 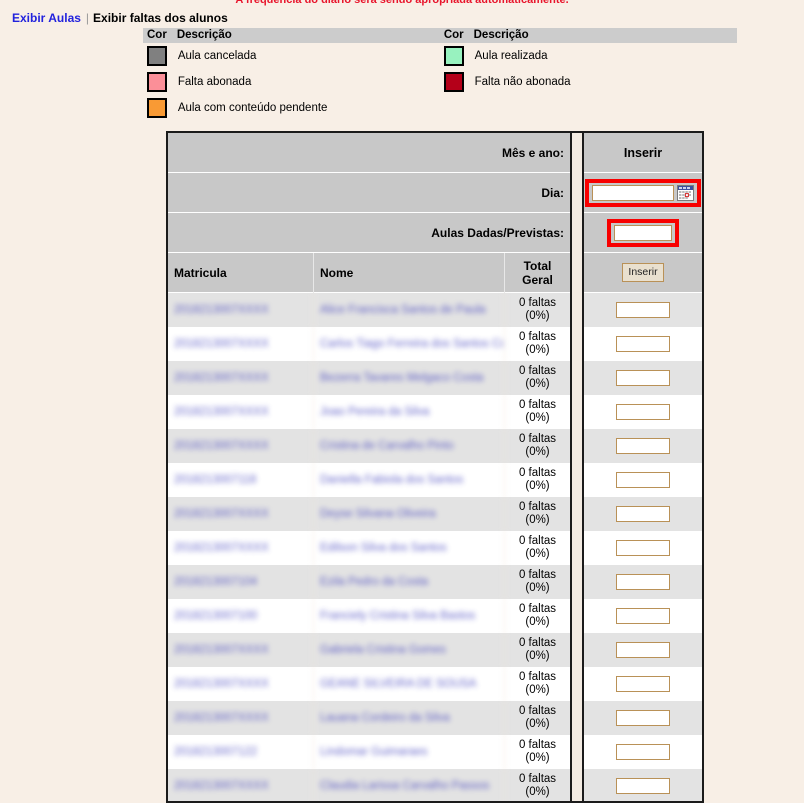 What do you see at coordinates (440, 108) in the screenshot?
I see `legend-row: Aula com conteúdo pendente` at bounding box center [440, 108].